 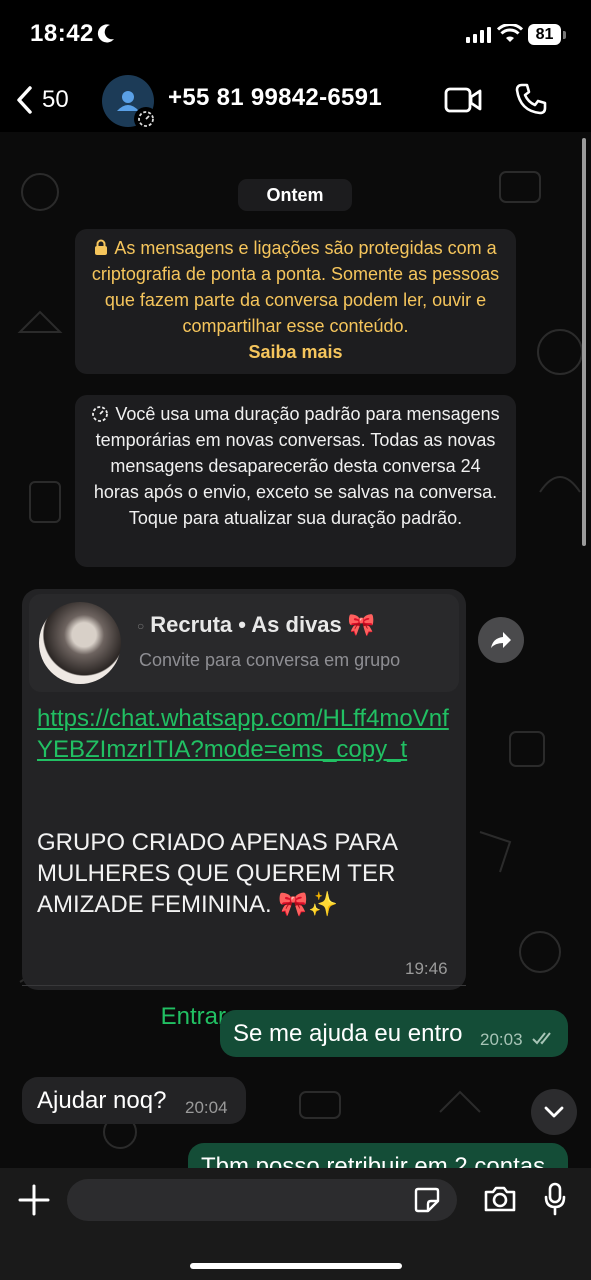 What do you see at coordinates (80, 643) in the screenshot?
I see `group-photo` at bounding box center [80, 643].